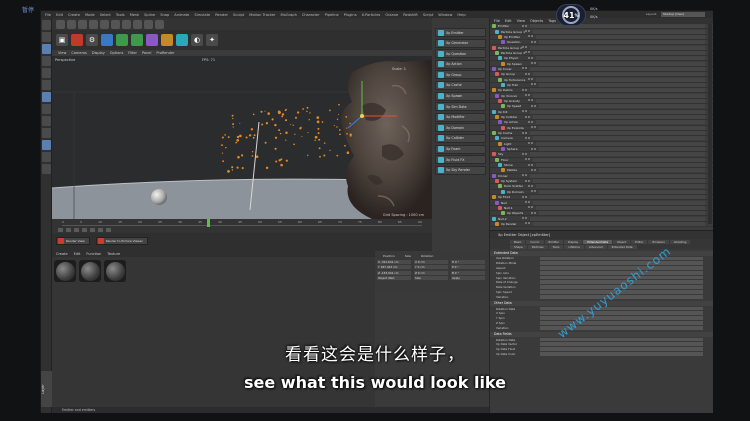  Describe the element at coordinates (683, 14) in the screenshot. I see `layout-select: Startup (User)` at that location.